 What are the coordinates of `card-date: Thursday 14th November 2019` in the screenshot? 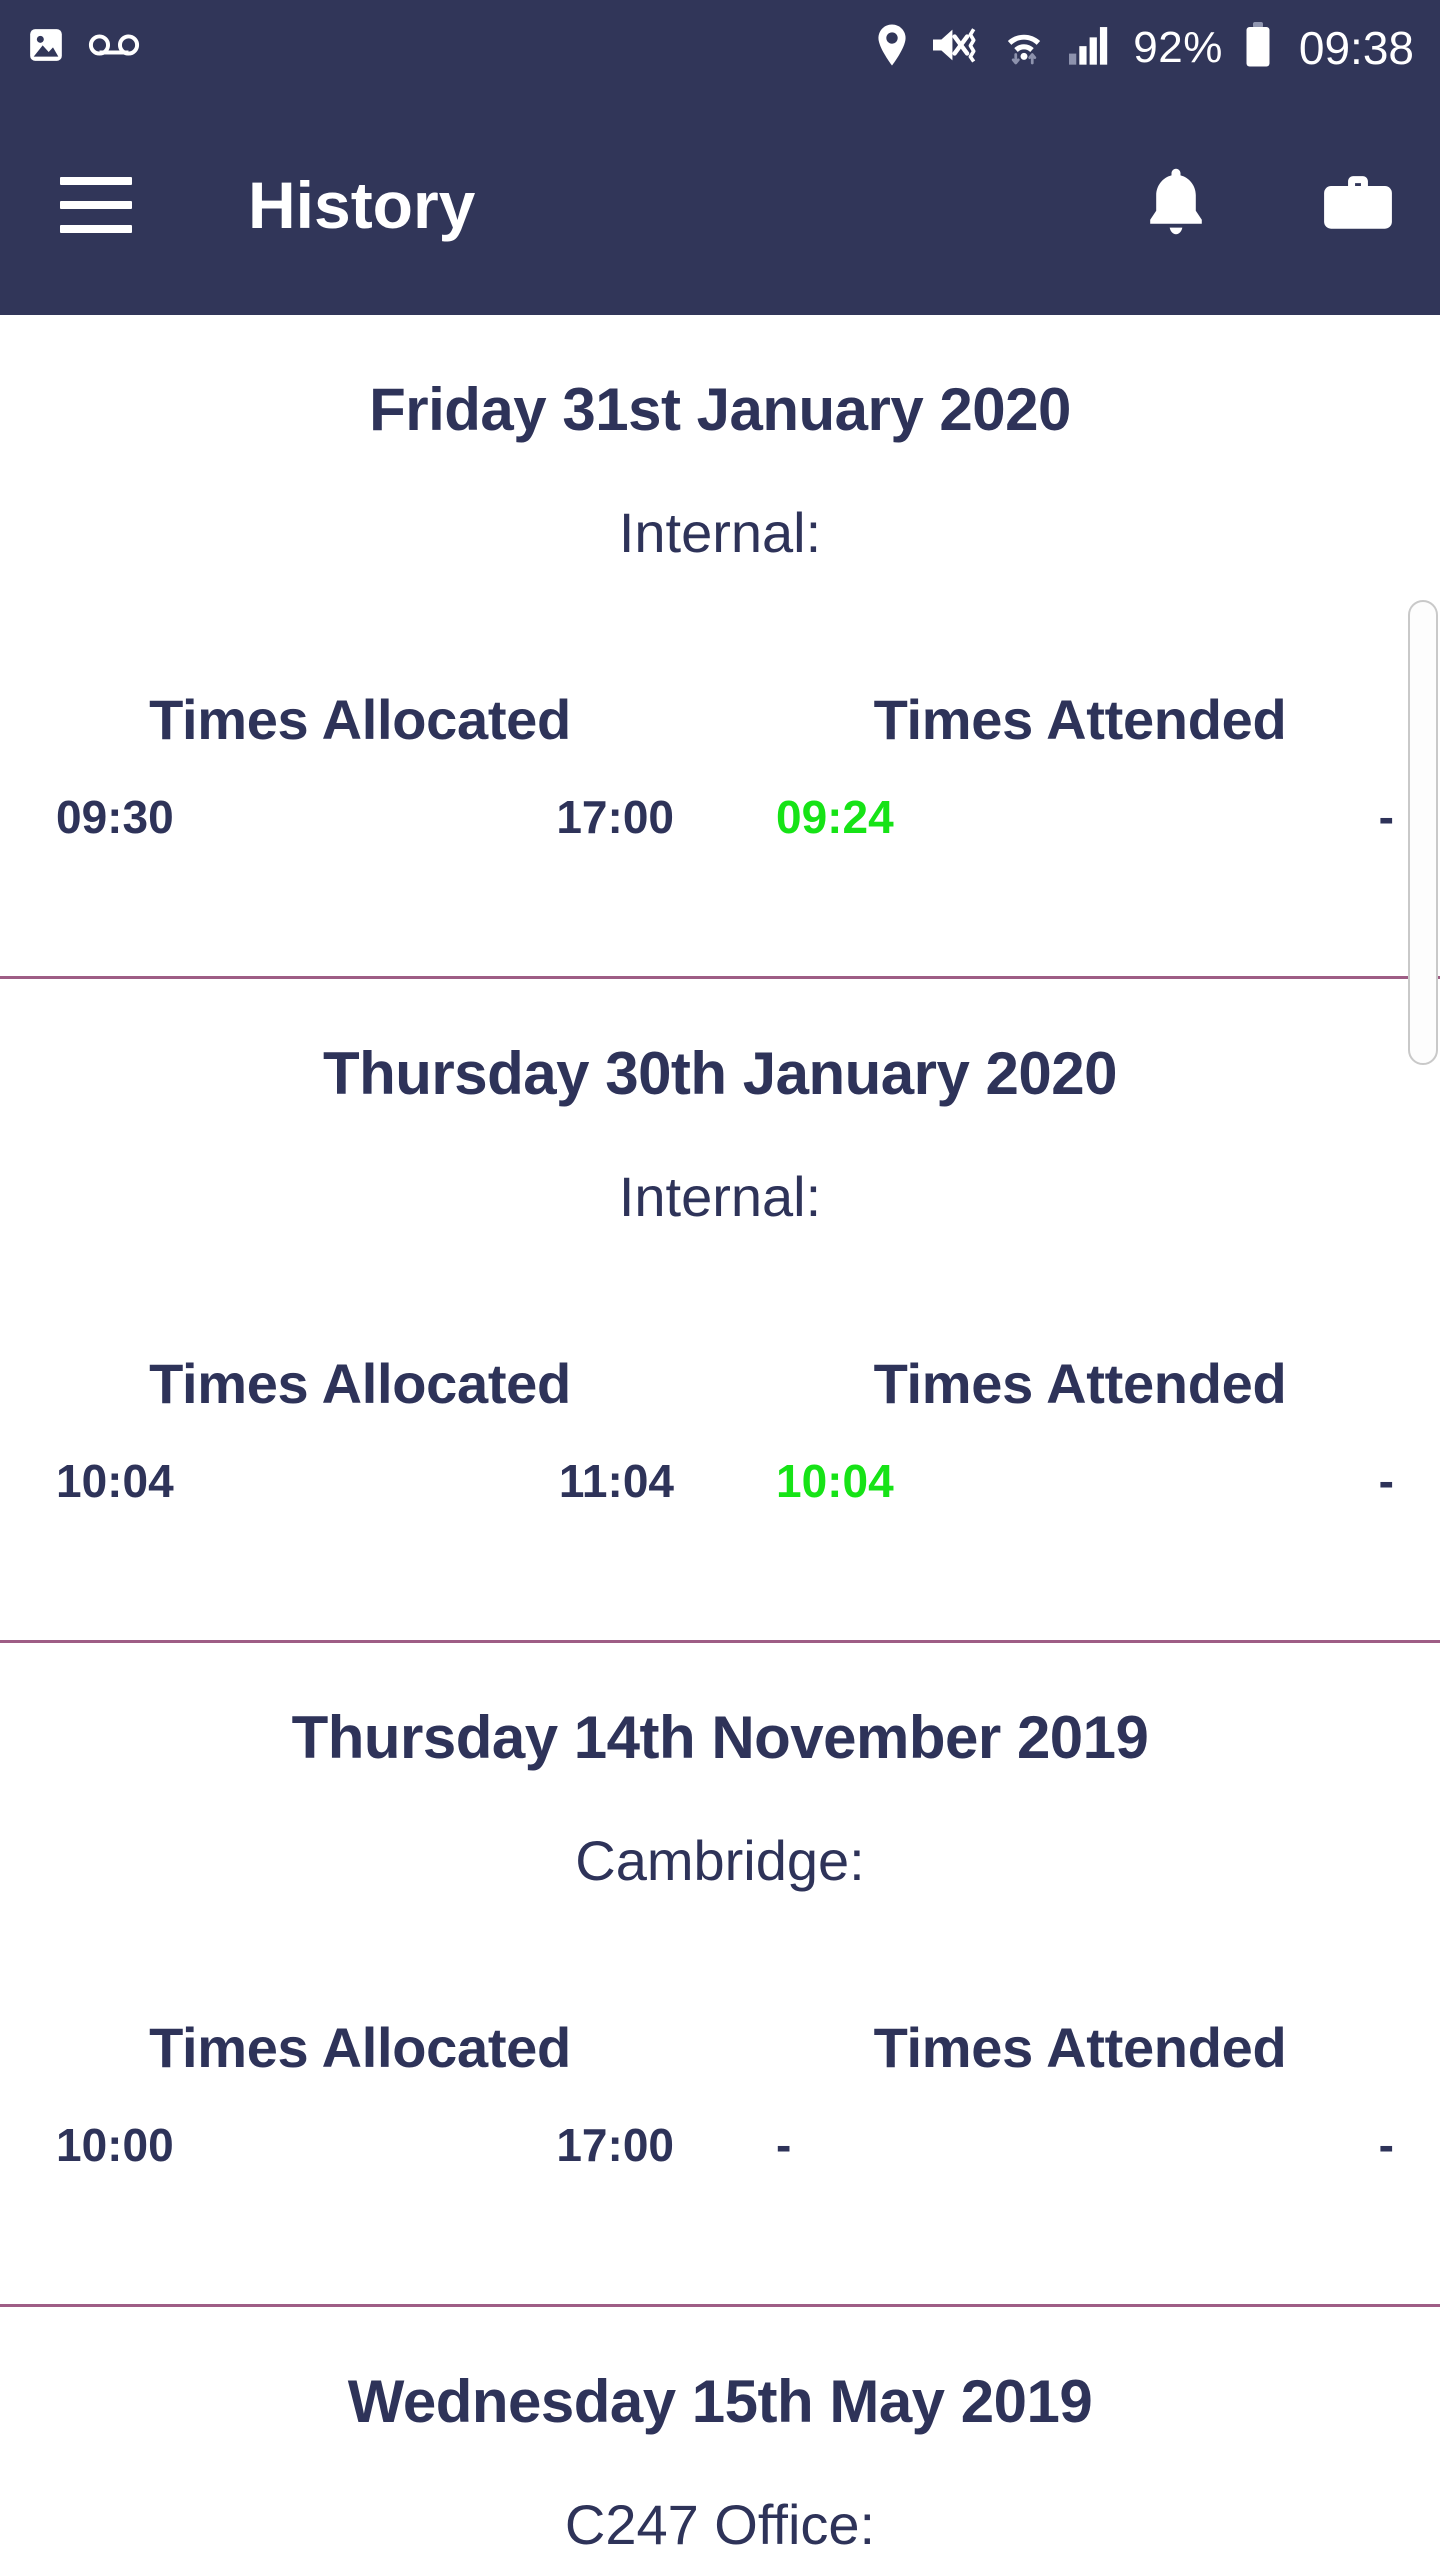 It's located at (720, 1737).